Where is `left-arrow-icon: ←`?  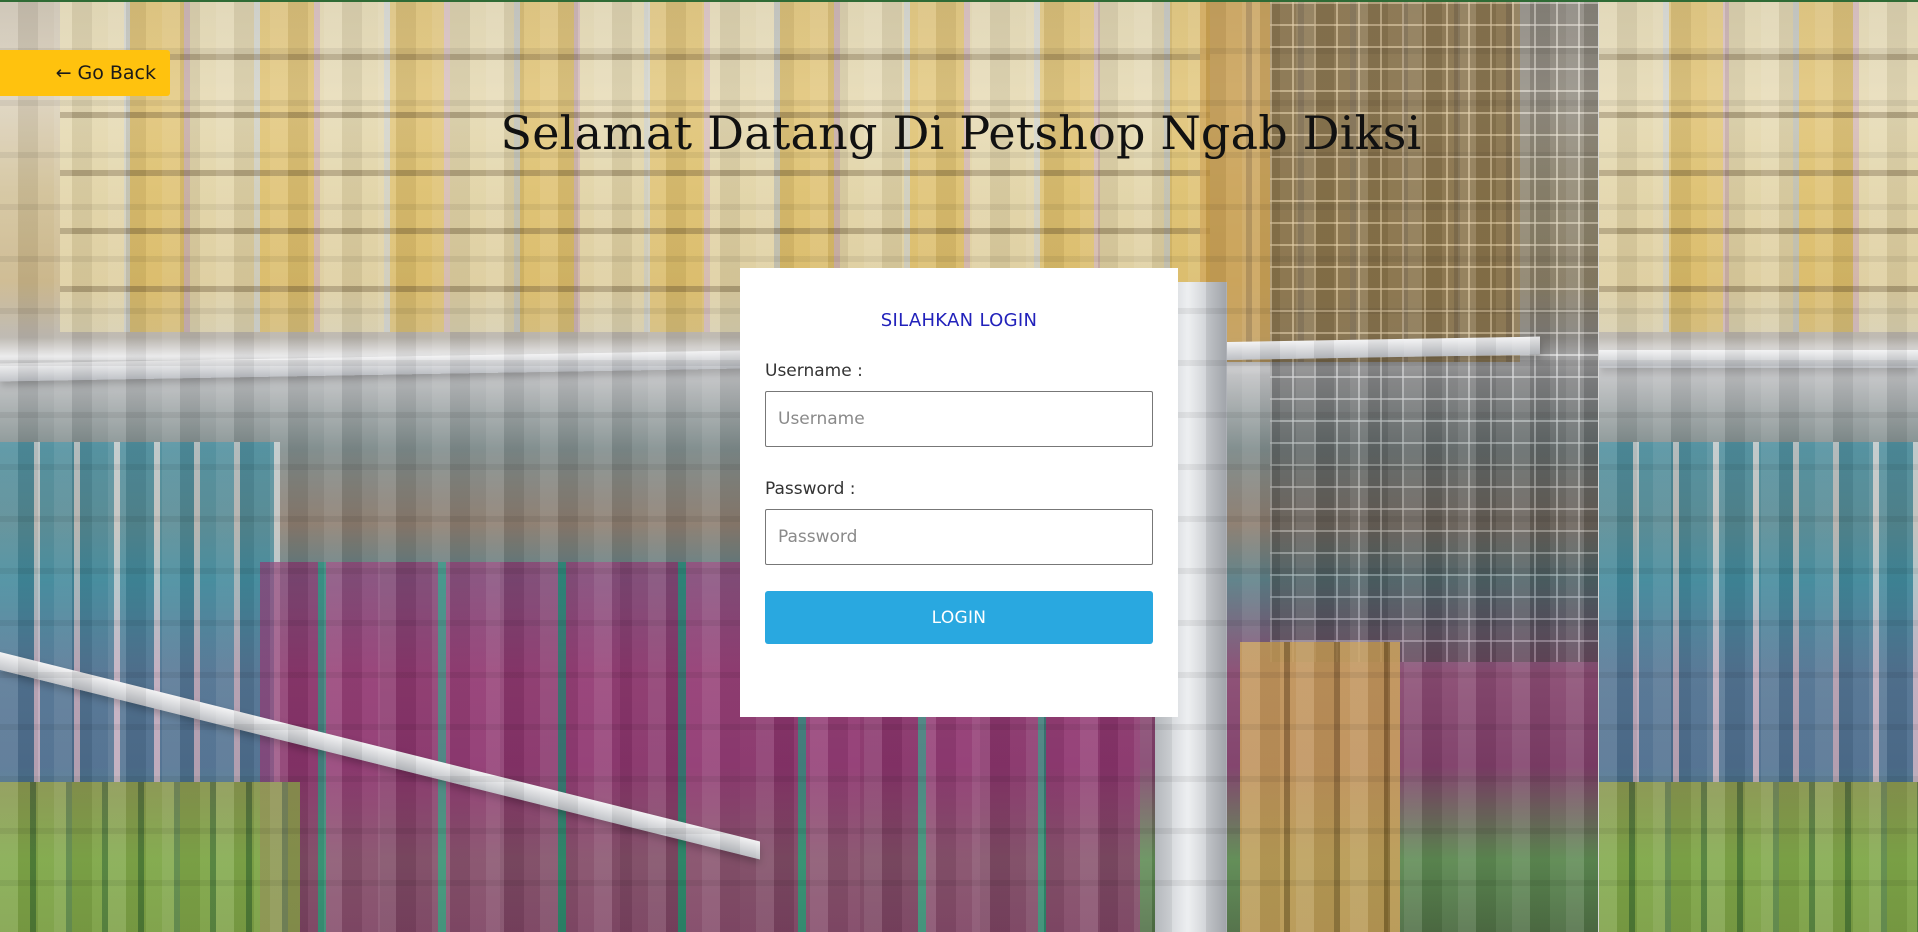
left-arrow-icon: ← is located at coordinates (63, 73).